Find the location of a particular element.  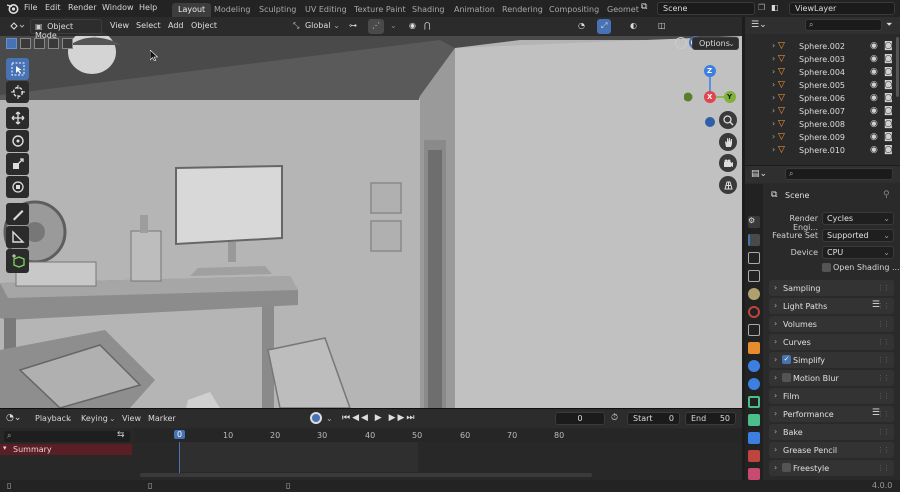

tab-modeling: Modeling is located at coordinates (232, 10).